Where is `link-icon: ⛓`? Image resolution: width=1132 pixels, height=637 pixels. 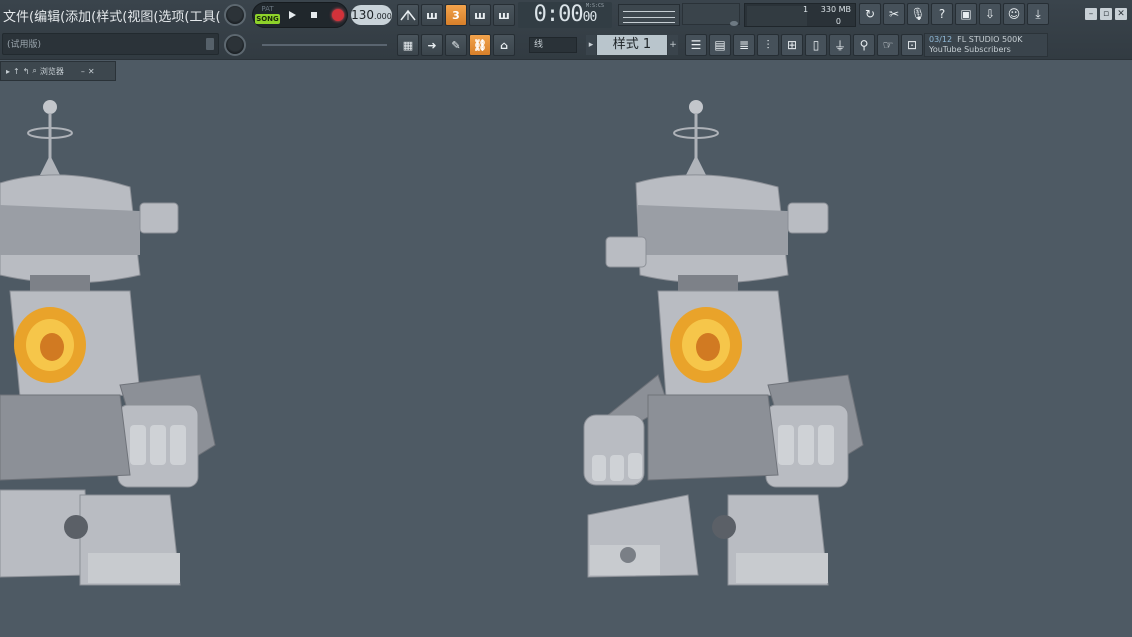 link-icon: ⛓ is located at coordinates (480, 45).